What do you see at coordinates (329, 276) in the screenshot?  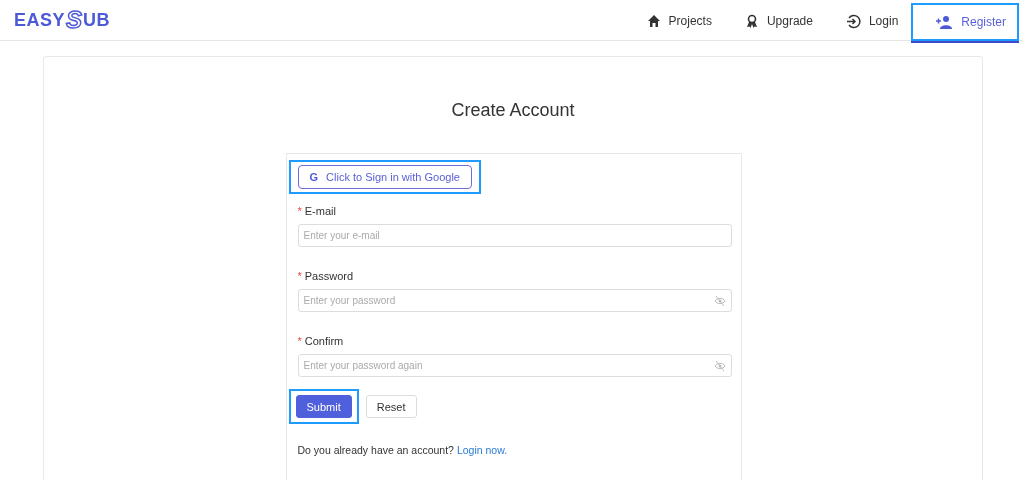 I see `field-label-text: Password` at bounding box center [329, 276].